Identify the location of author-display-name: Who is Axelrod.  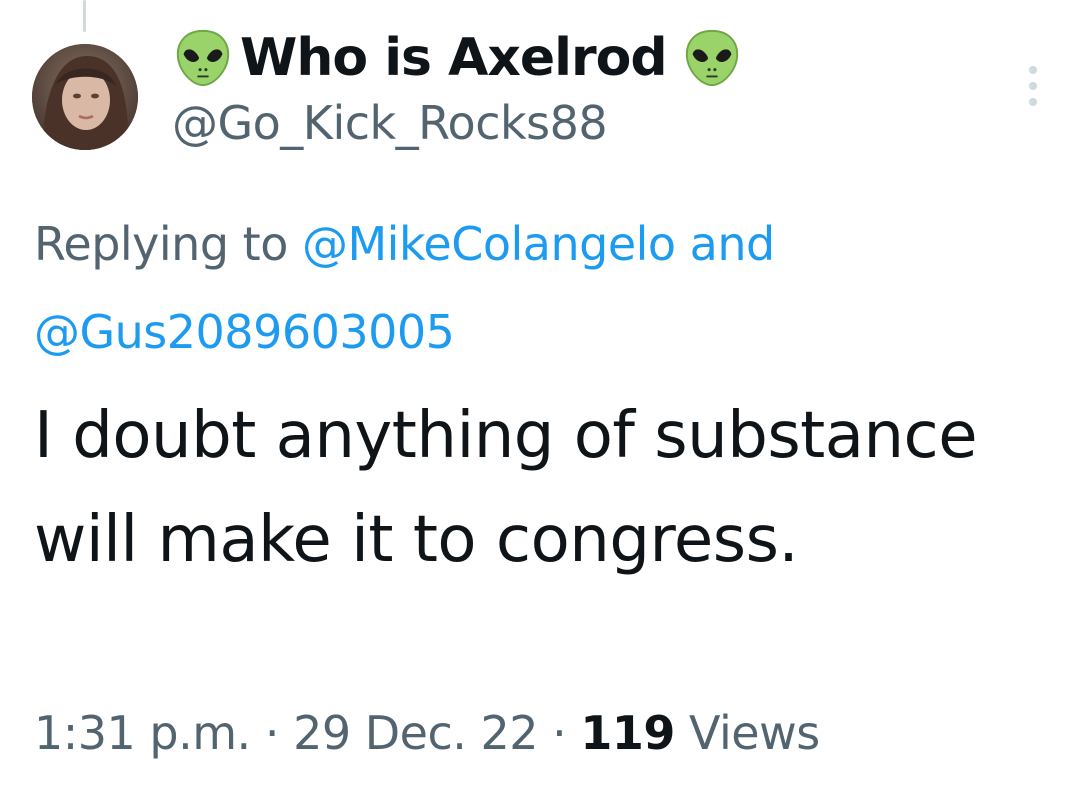
(454, 58).